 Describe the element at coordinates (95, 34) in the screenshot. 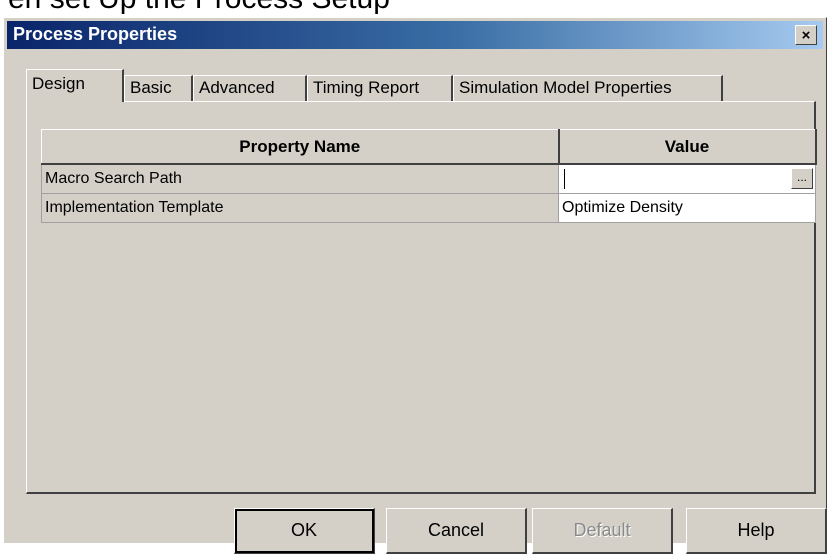

I see `dialog-title: Process Properties` at that location.